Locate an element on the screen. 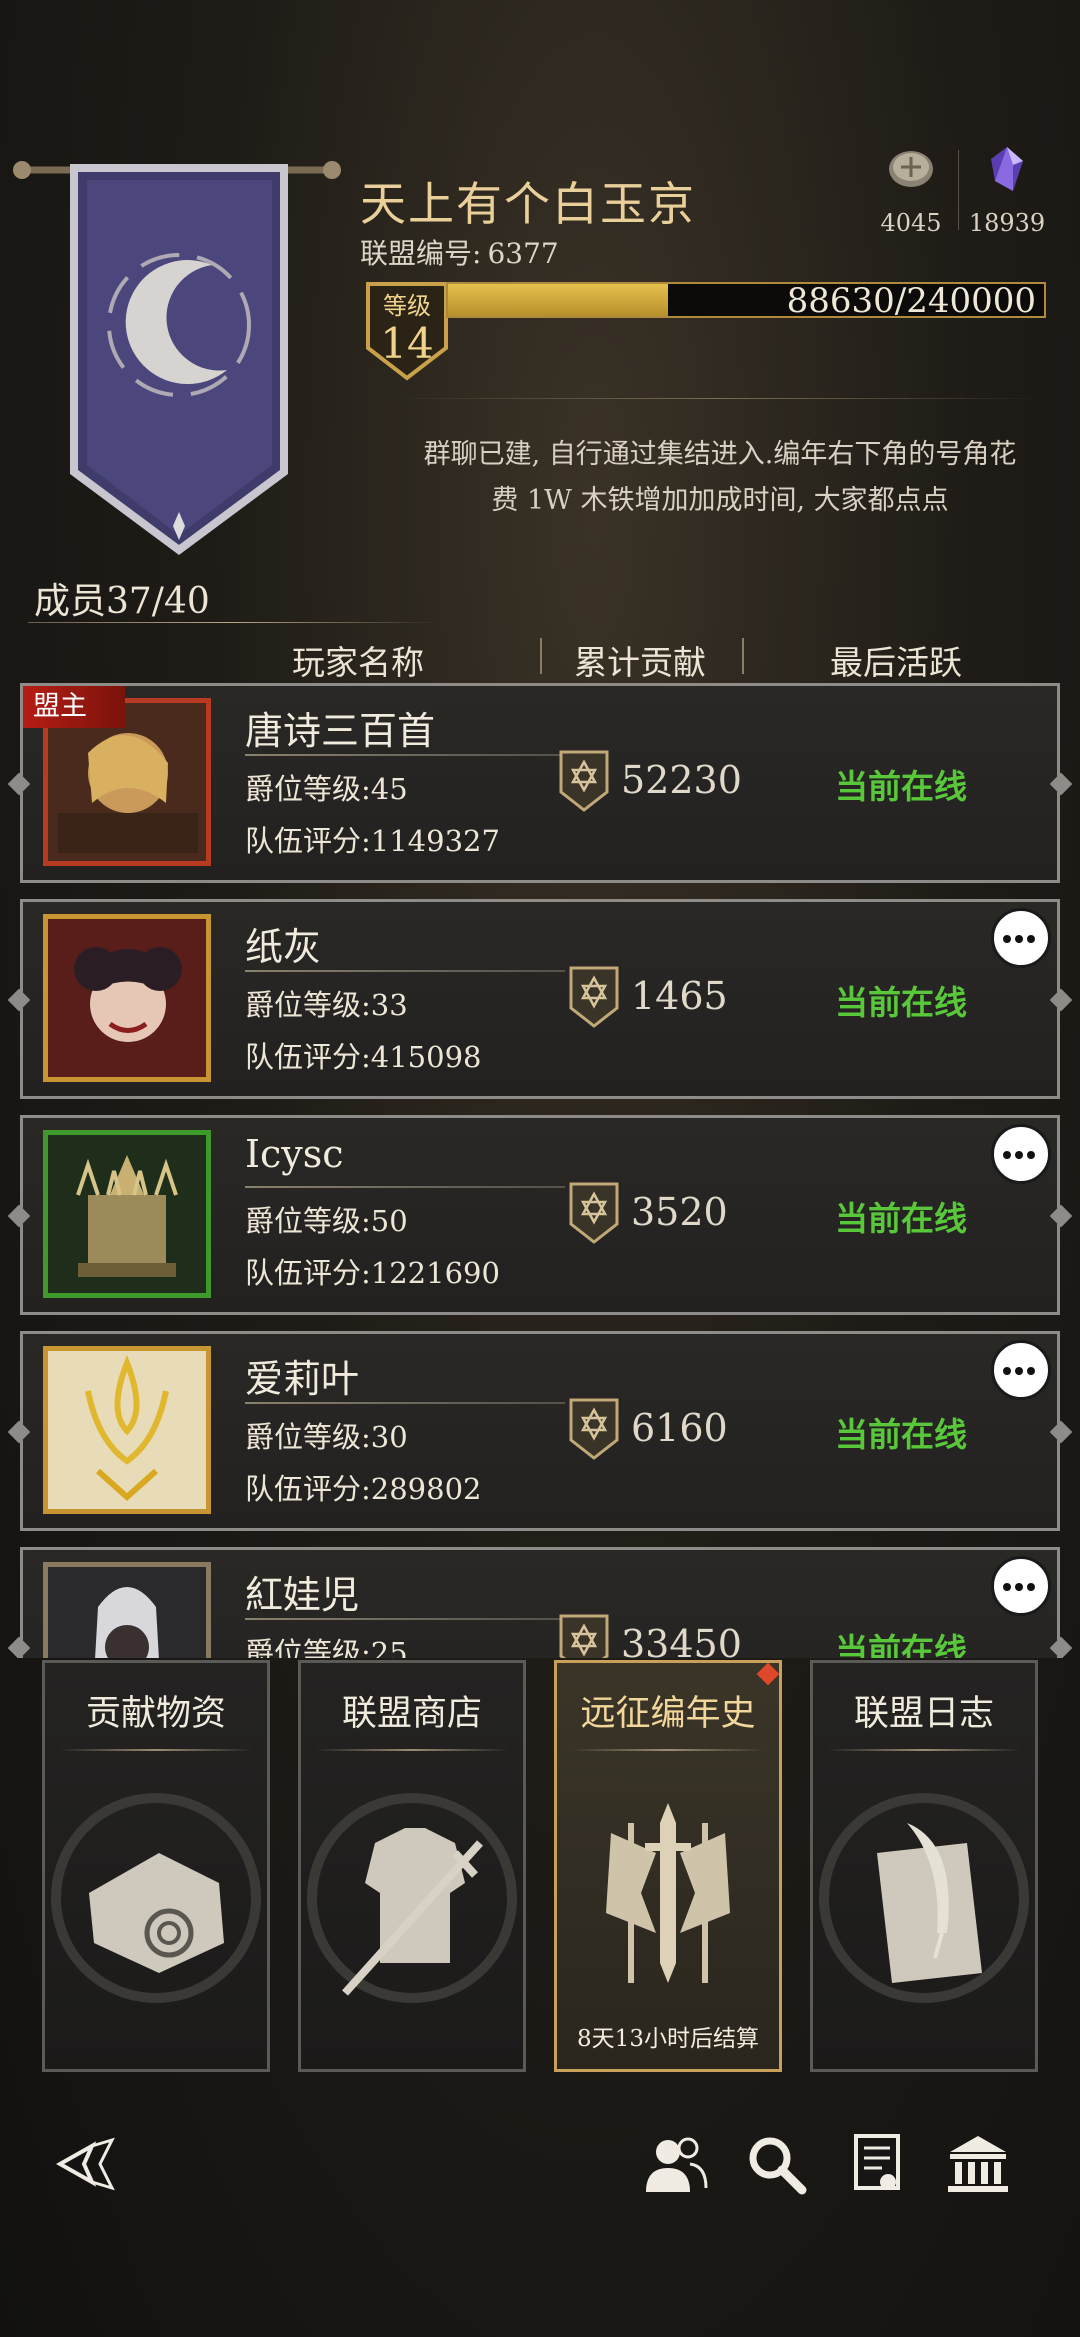 This screenshot has width=1080, height=2337. card-title: 贡献物资 is located at coordinates (155, 1714).